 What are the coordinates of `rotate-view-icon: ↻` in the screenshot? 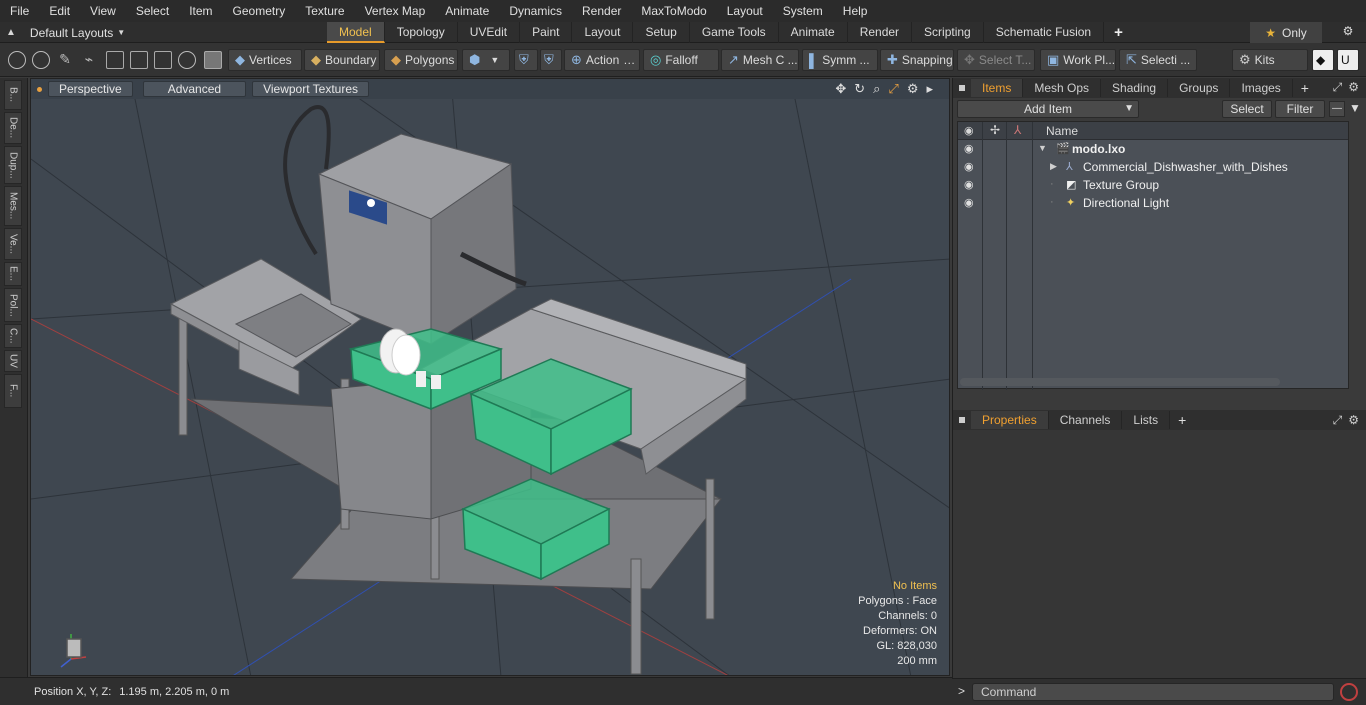 It's located at (859, 89).